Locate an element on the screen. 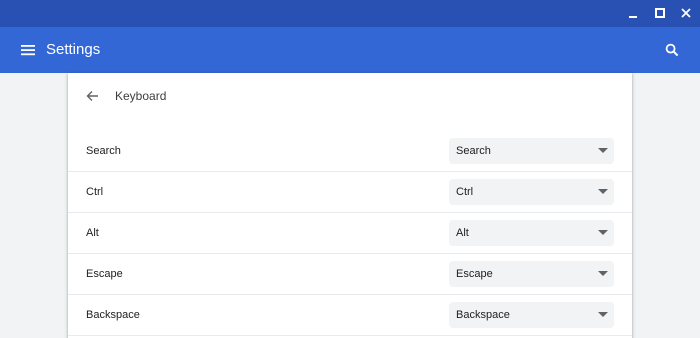 This screenshot has width=700, height=338. key-remap-row-alt: Alt Alt is located at coordinates (350, 233).